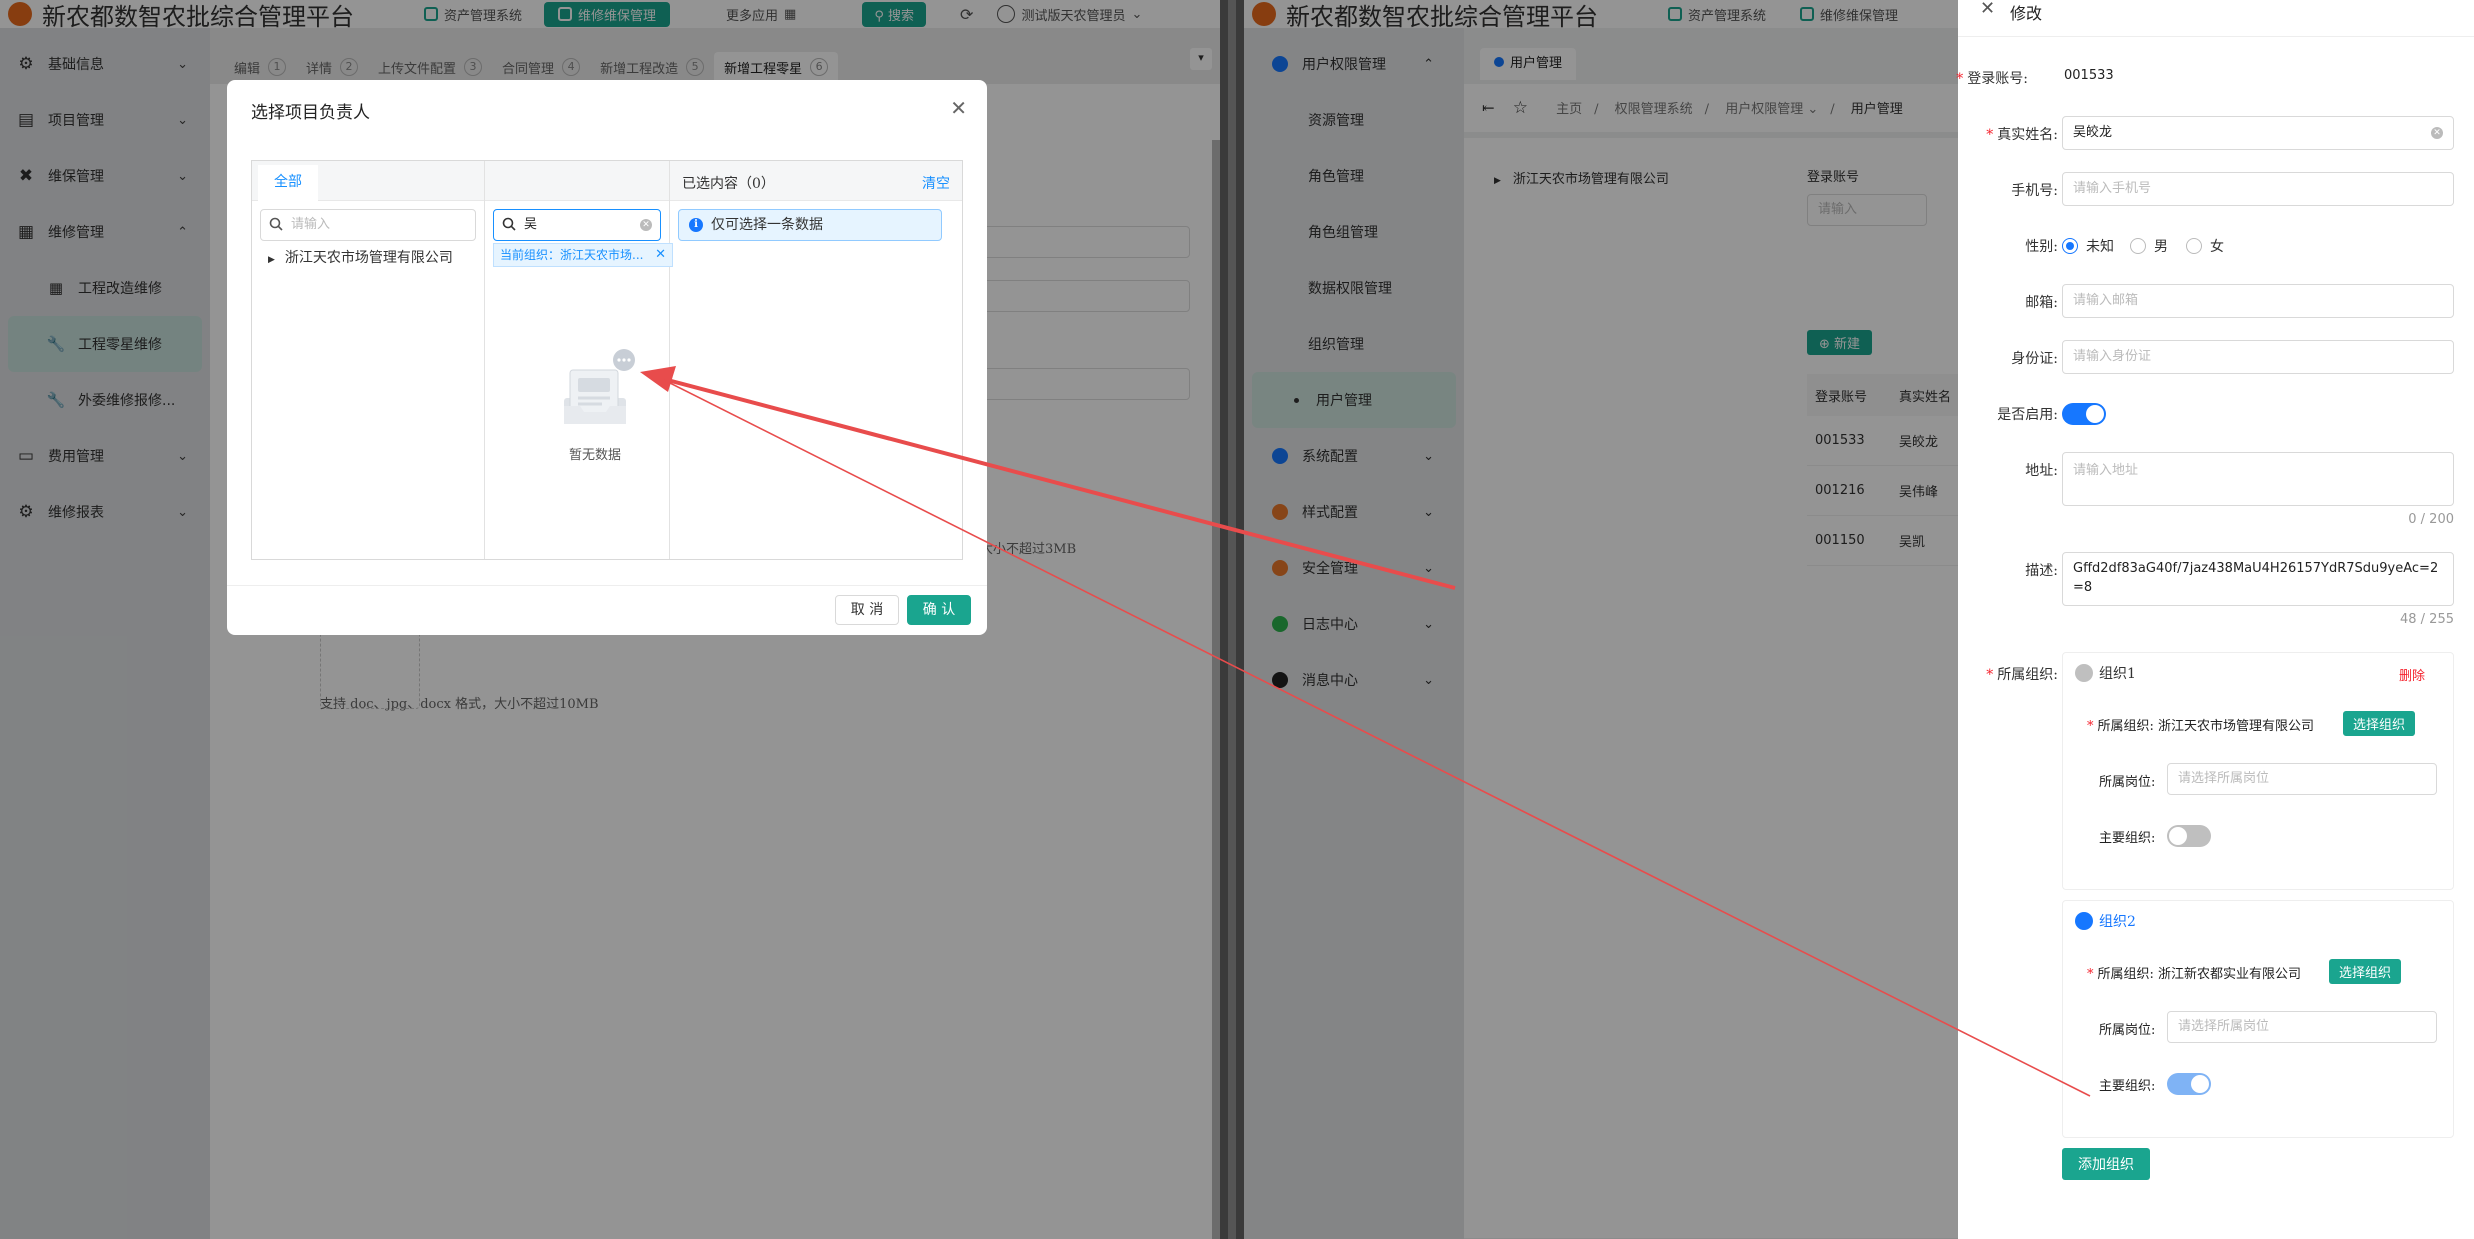 The height and width of the screenshot is (1239, 2474). I want to click on enabled-label: 是否启用:, so click(2027, 415).